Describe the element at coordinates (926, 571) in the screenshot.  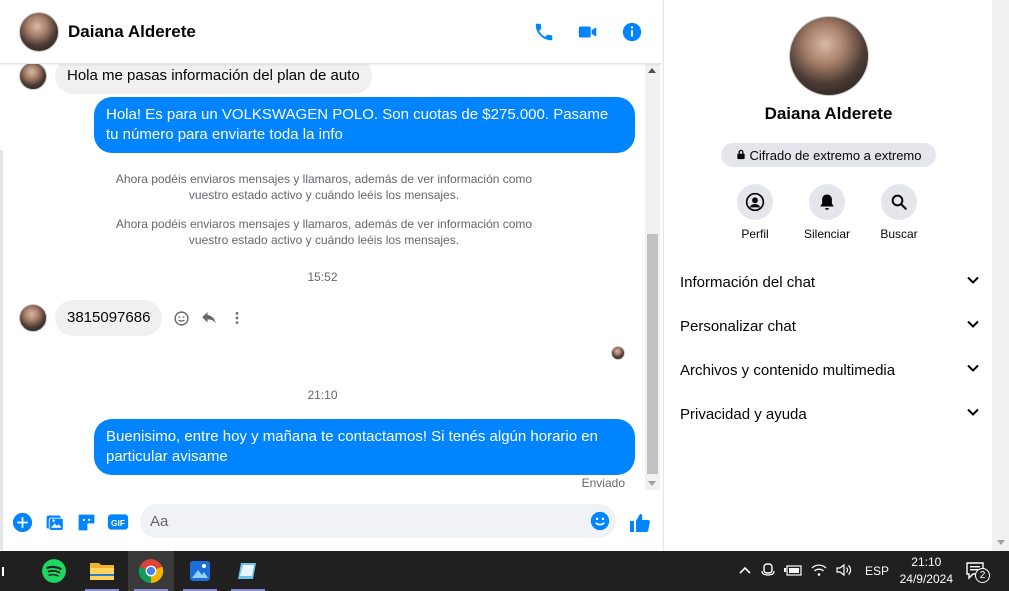
I see `taskbar-clock: 21:10 24/9/2024` at that location.